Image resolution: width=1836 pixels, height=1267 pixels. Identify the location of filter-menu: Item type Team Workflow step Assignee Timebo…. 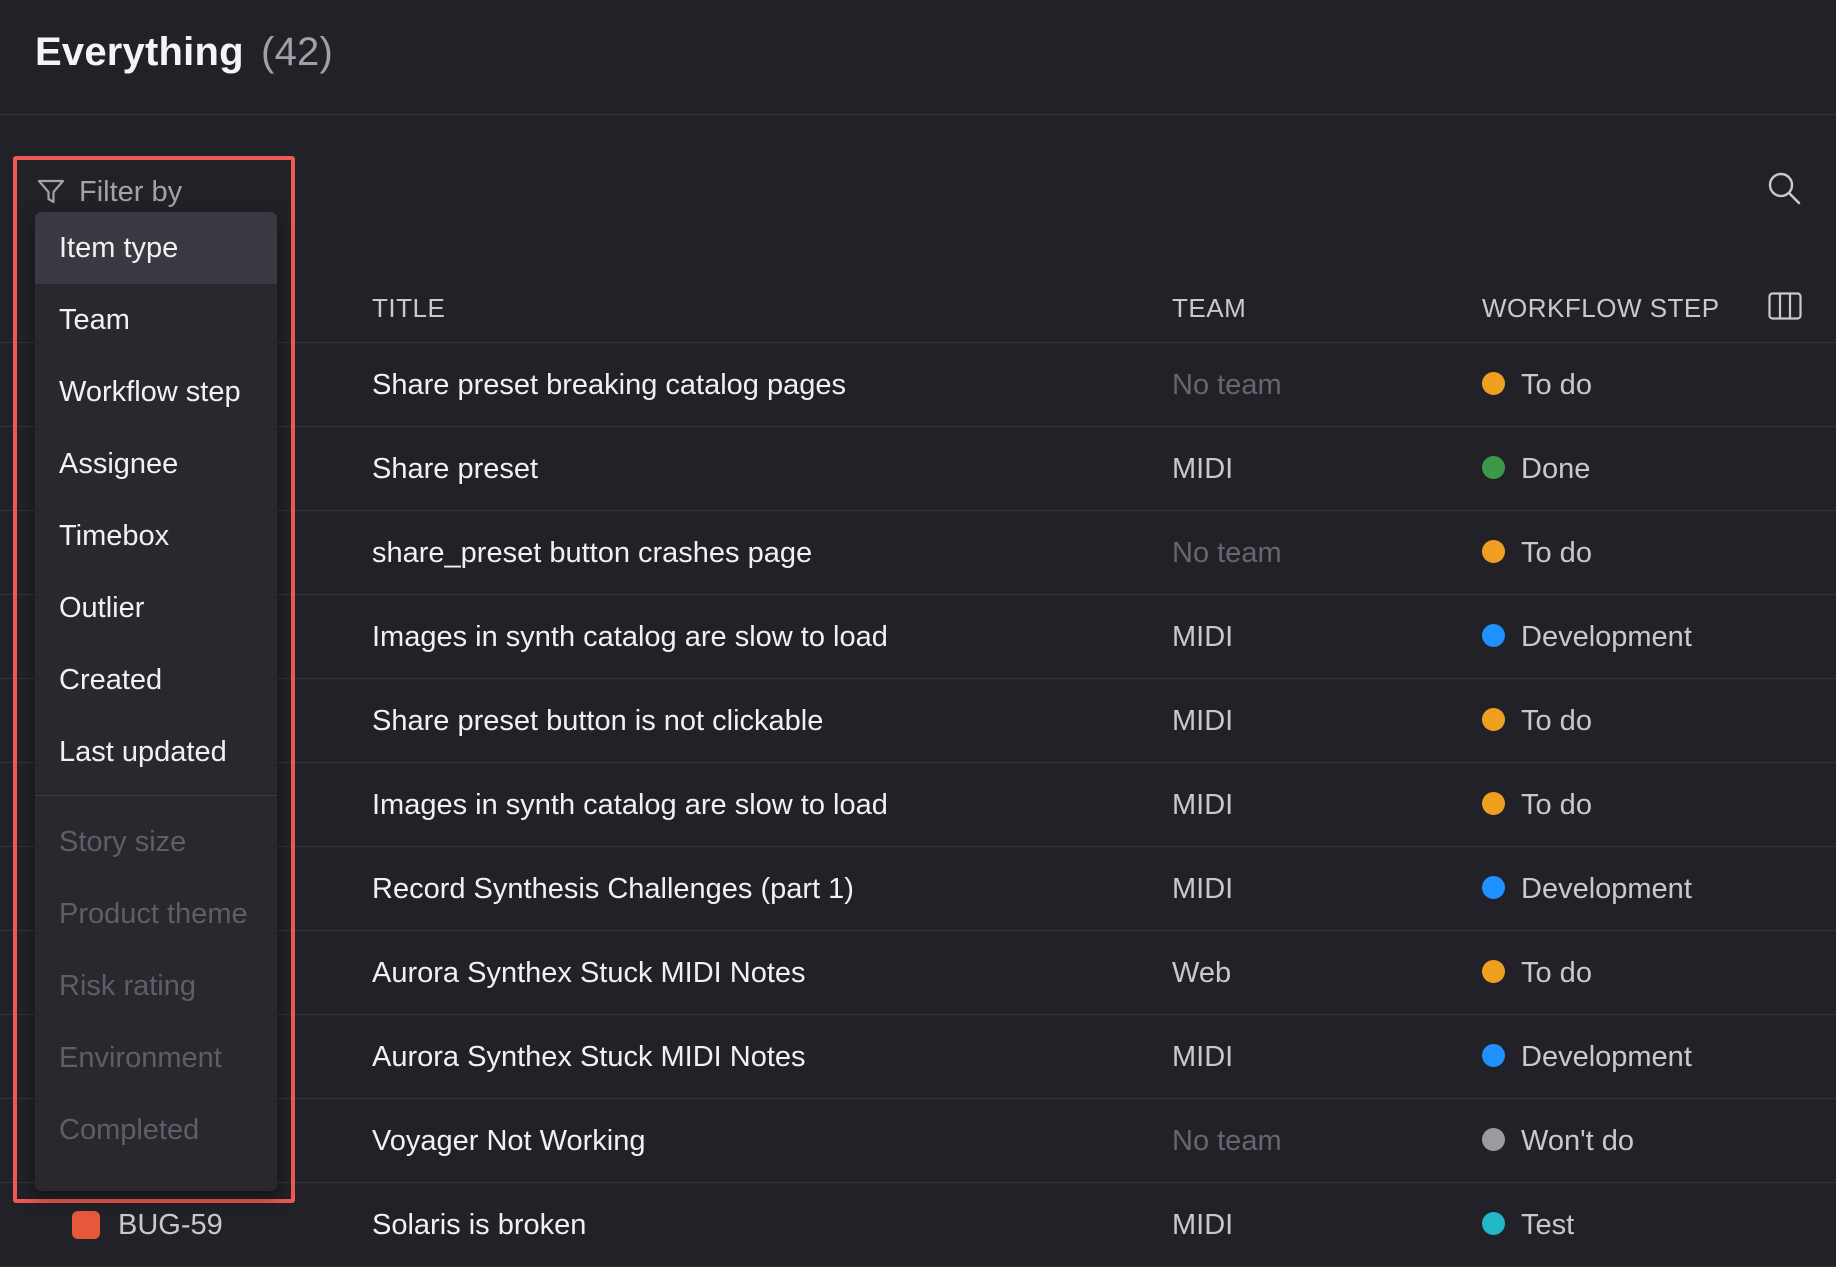
(156, 701).